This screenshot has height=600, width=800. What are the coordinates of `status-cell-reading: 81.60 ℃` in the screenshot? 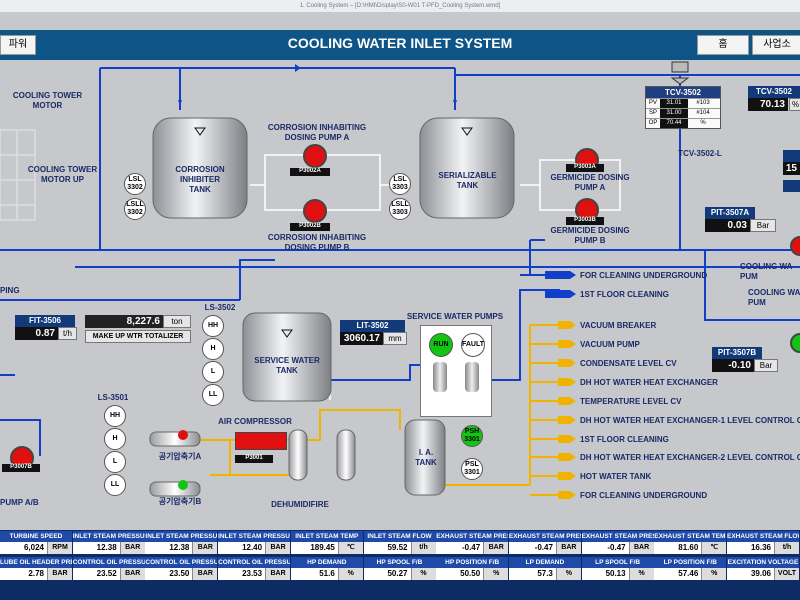 It's located at (690, 548).